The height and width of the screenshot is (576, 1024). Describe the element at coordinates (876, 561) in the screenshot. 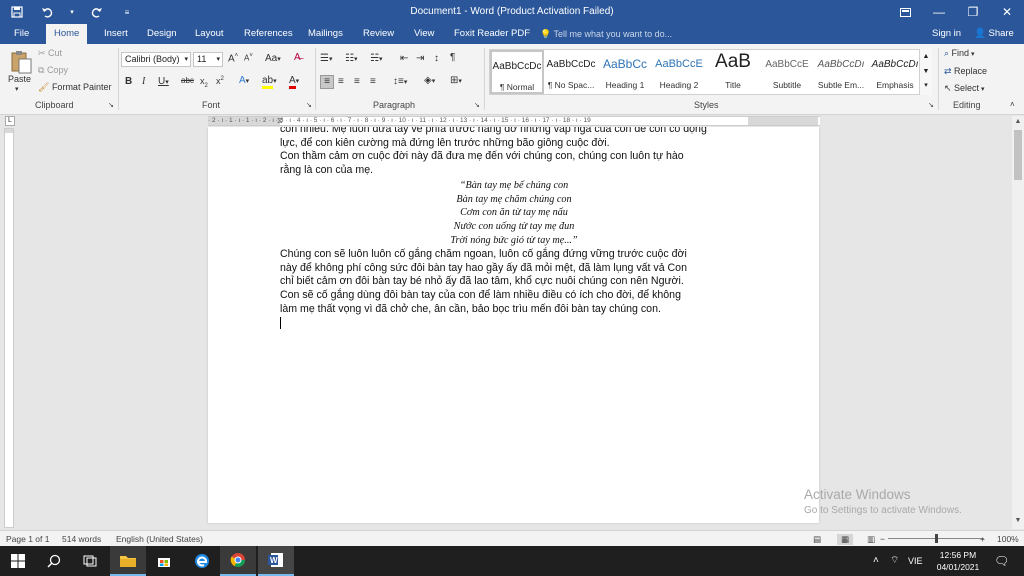

I see `tray-chevron-up-icon: ˄` at that location.